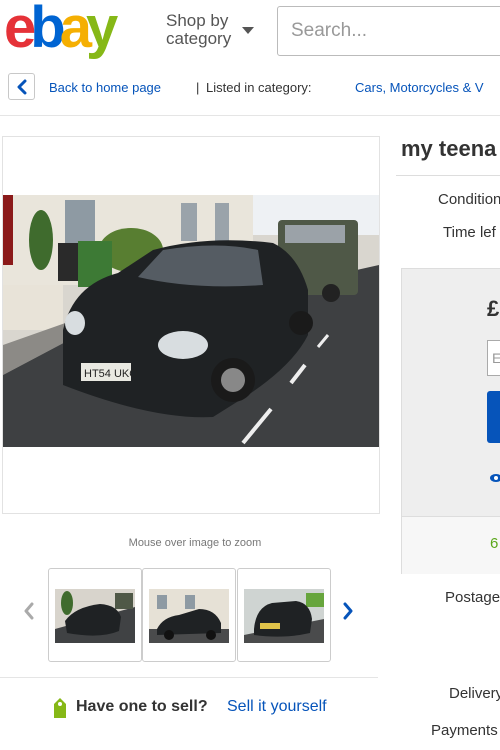  Describe the element at coordinates (197, 20) in the screenshot. I see `shop-by-line1: Shop by` at that location.